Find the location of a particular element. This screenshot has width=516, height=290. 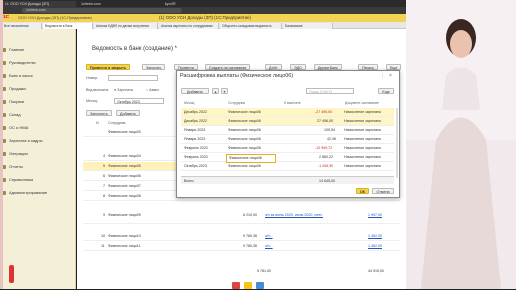

sidebar-item-admin: Администрирование is located at coordinates (39, 192).